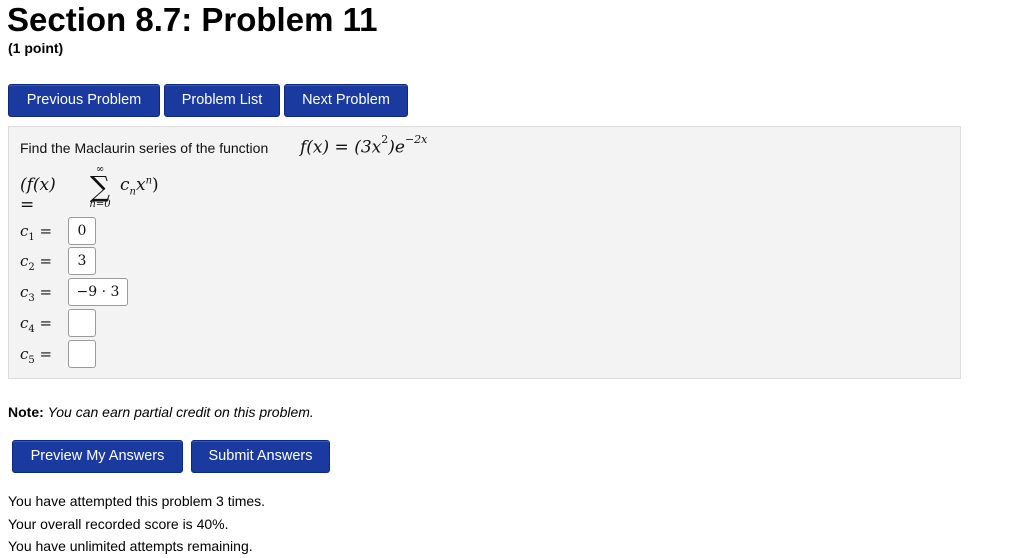  What do you see at coordinates (364, 145) in the screenshot?
I see `function-expression: f(x) = (3x2)e−2x` at bounding box center [364, 145].